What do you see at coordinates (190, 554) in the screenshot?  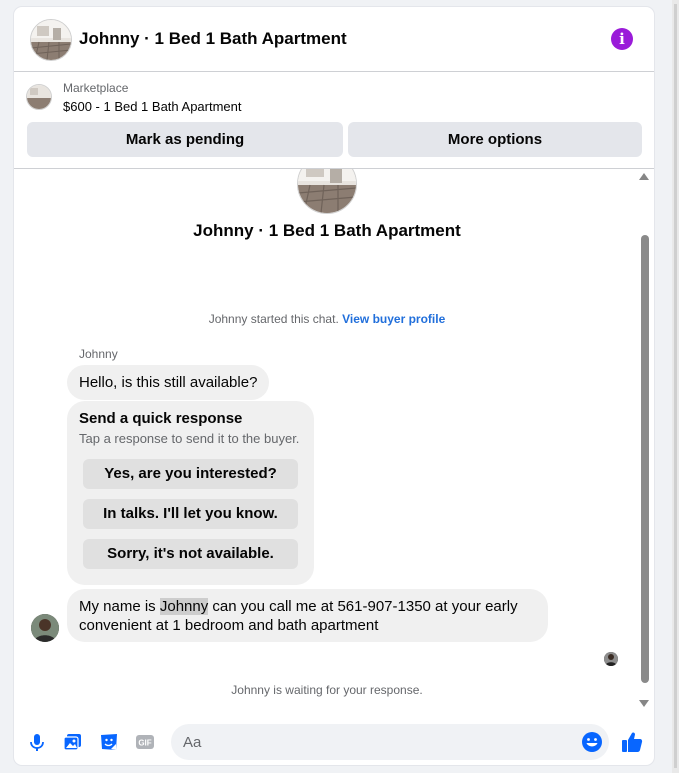 I see `quick-response-not-available-button: Sorry, it's not available.` at bounding box center [190, 554].